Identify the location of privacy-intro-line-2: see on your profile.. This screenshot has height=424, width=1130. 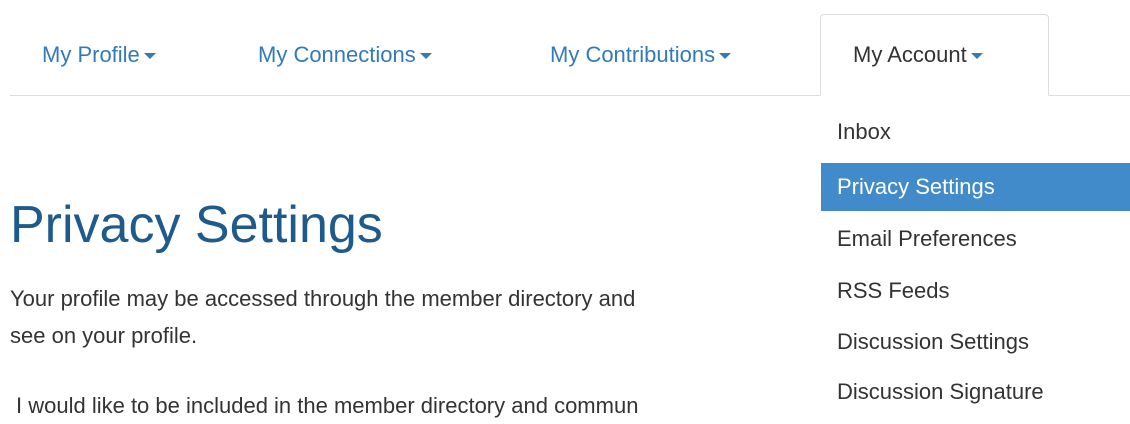
(104, 335).